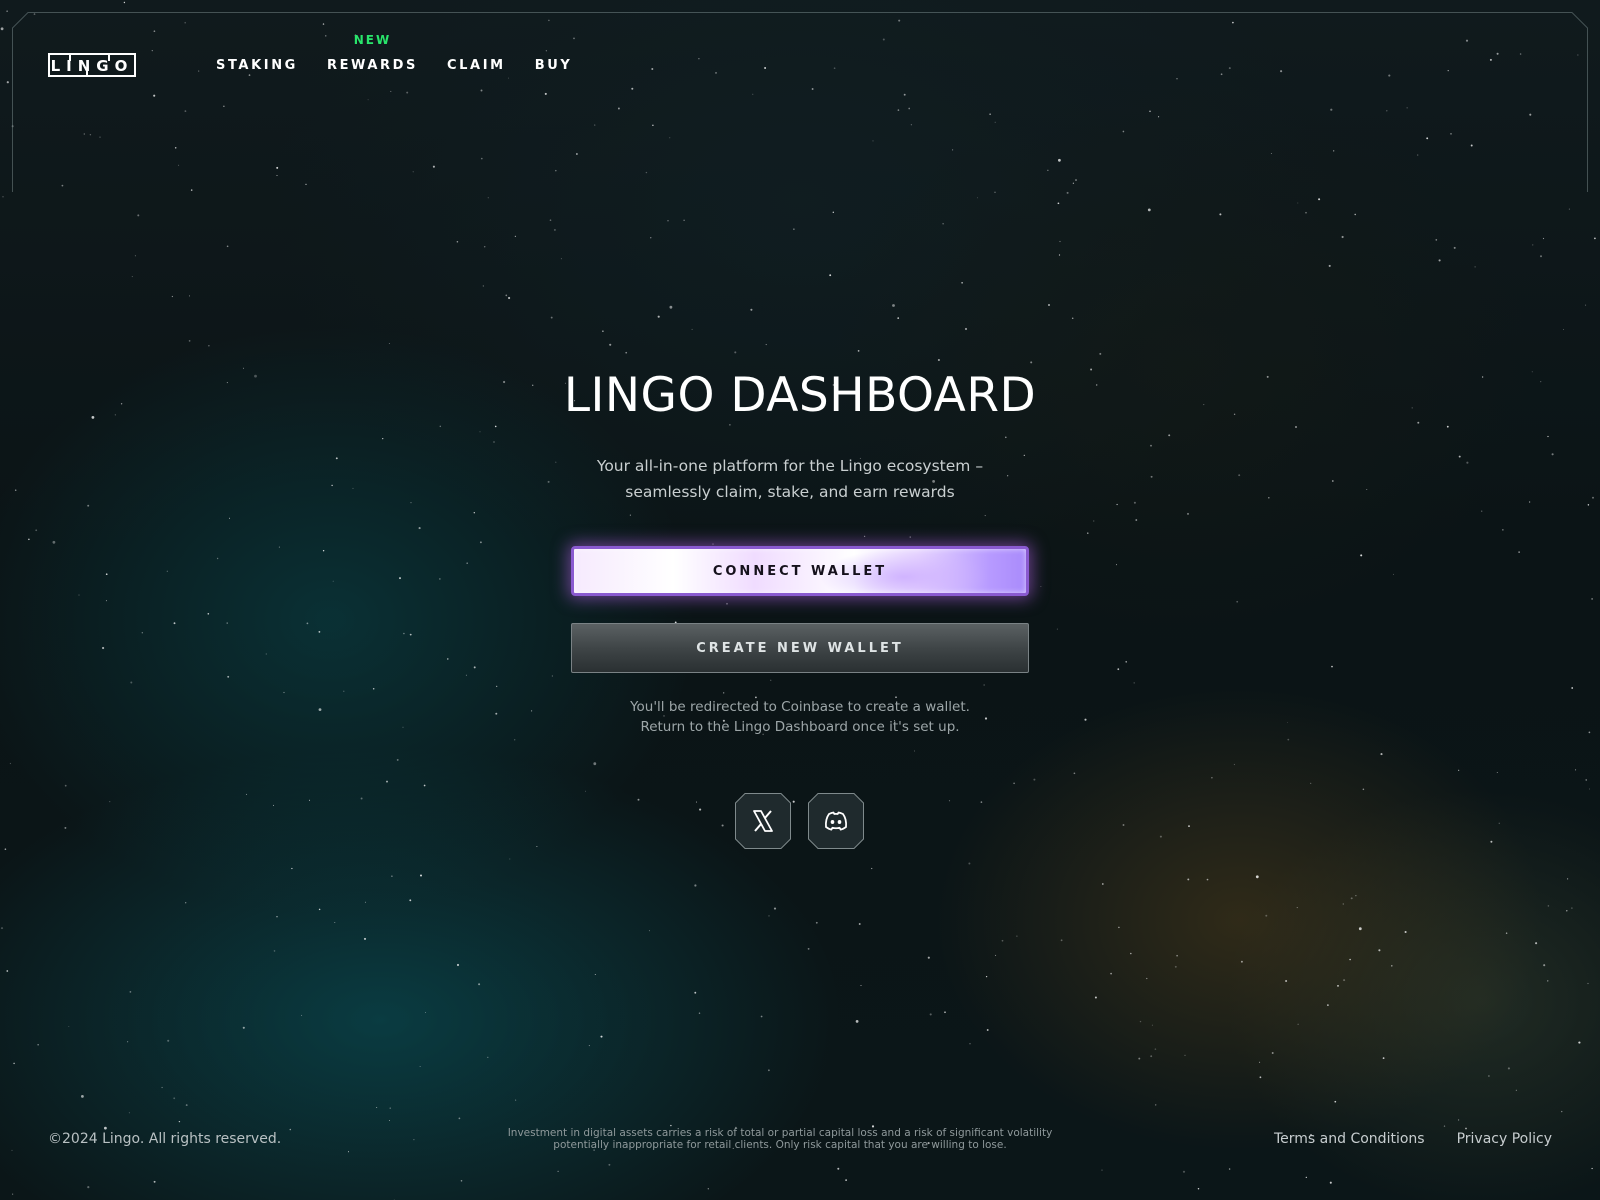  Describe the element at coordinates (165, 1139) in the screenshot. I see `copyright-text: ©2024 Lingo. All rights reserved.` at that location.